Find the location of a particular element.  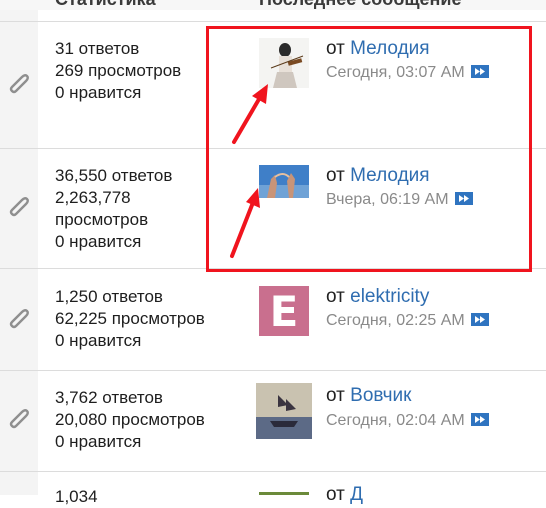

last-post-author: от Д is located at coordinates (345, 494).